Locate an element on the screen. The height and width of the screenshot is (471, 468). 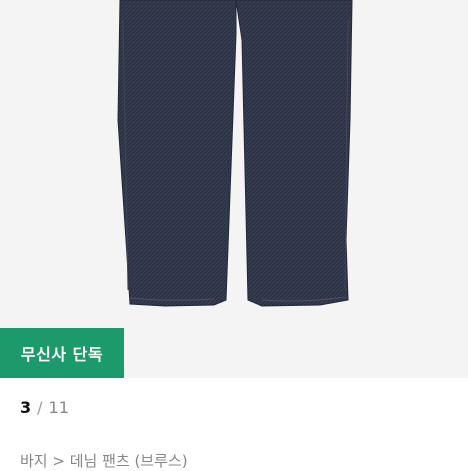
current-page: 3 is located at coordinates (26, 407).